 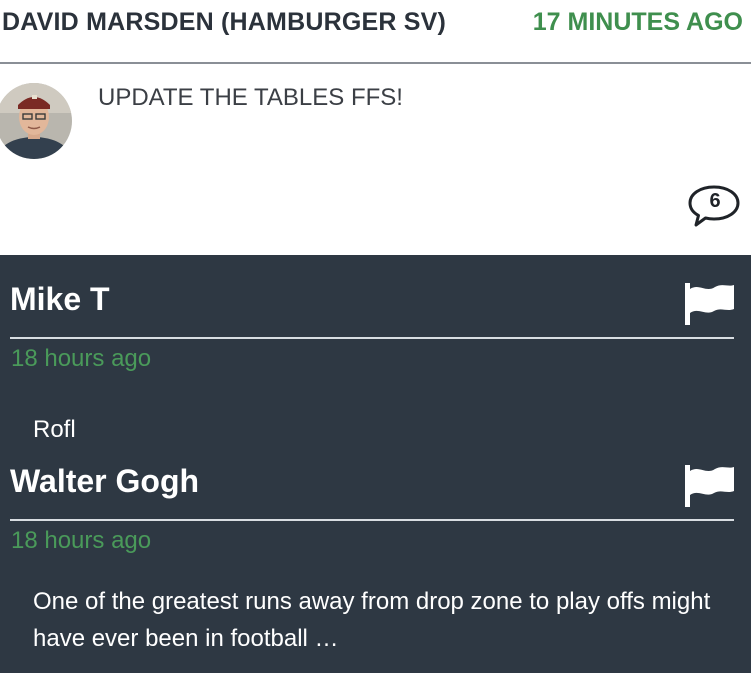 I want to click on avatar, so click(x=36, y=121).